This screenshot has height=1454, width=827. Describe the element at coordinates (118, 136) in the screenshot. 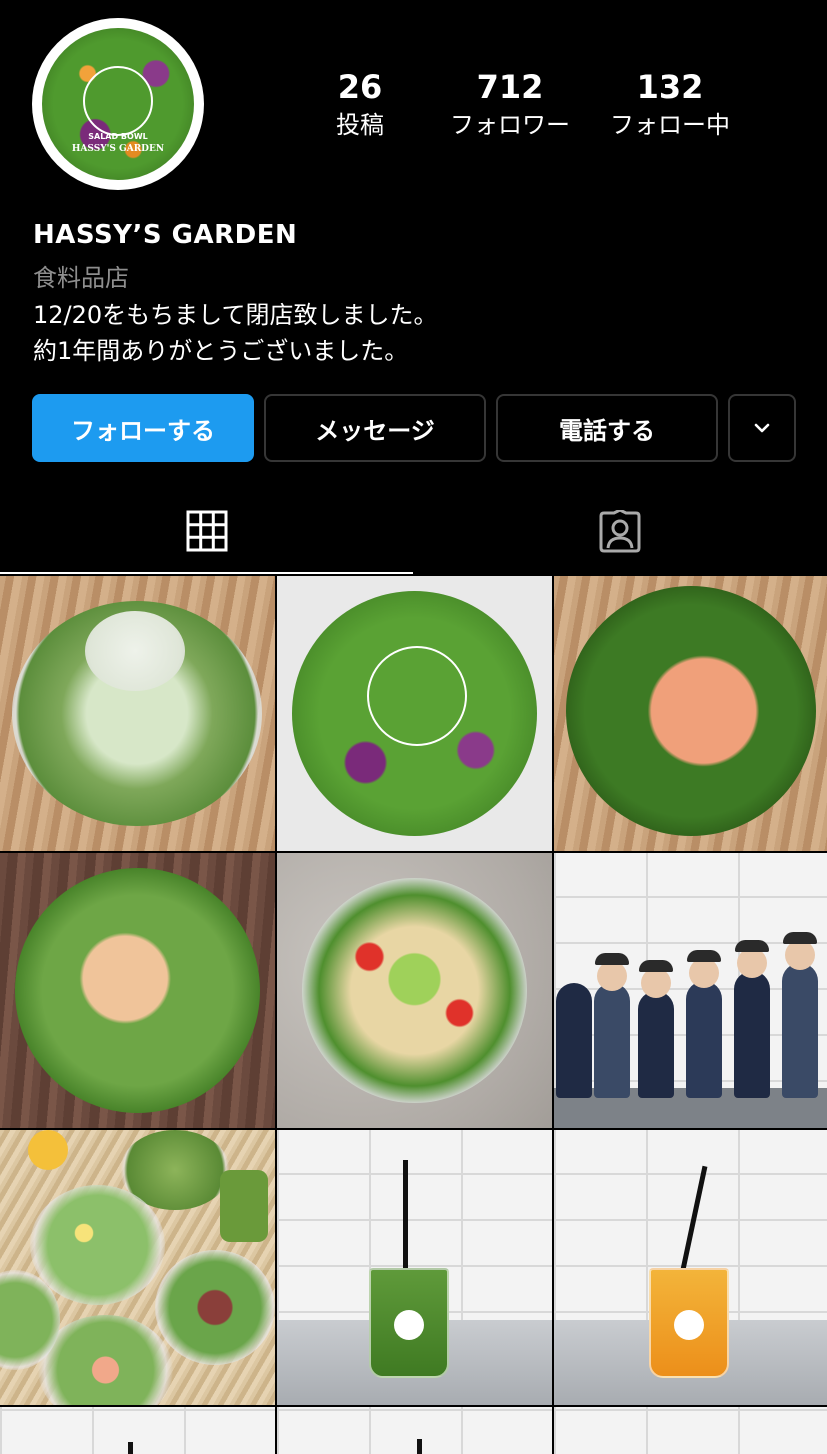

I see `avatar-logo-subtitle: SALAD BOWL` at that location.